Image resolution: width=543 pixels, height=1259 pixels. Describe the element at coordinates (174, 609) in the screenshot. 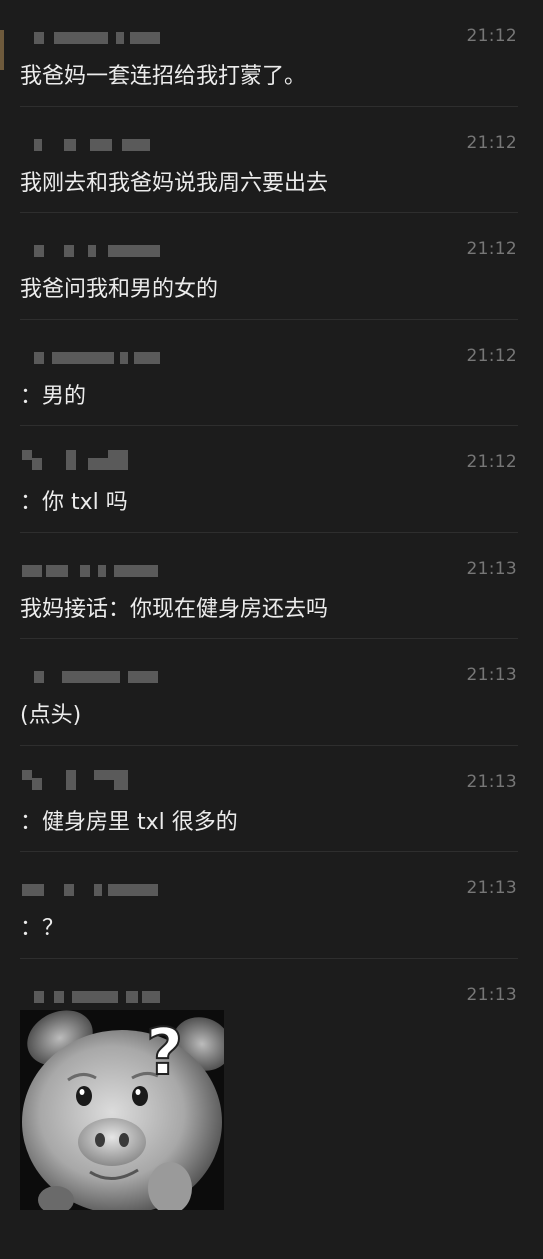

I see `message-text: 我妈接话：你现在健身房还去吗` at that location.